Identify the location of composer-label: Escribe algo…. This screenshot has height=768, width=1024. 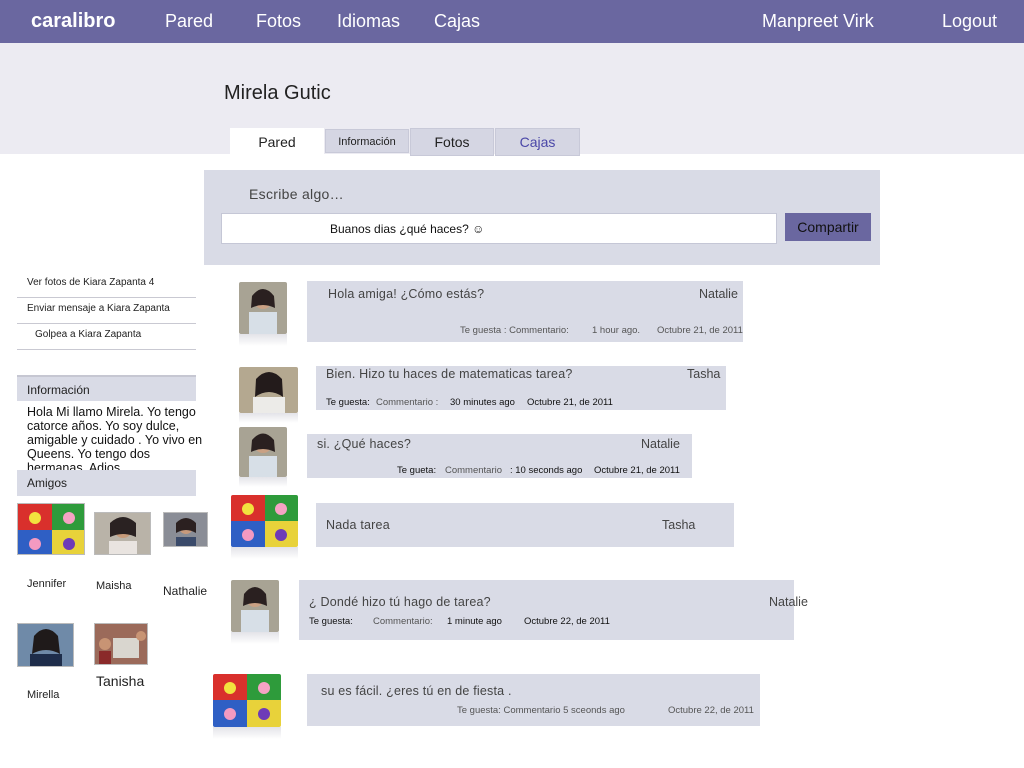
(296, 194).